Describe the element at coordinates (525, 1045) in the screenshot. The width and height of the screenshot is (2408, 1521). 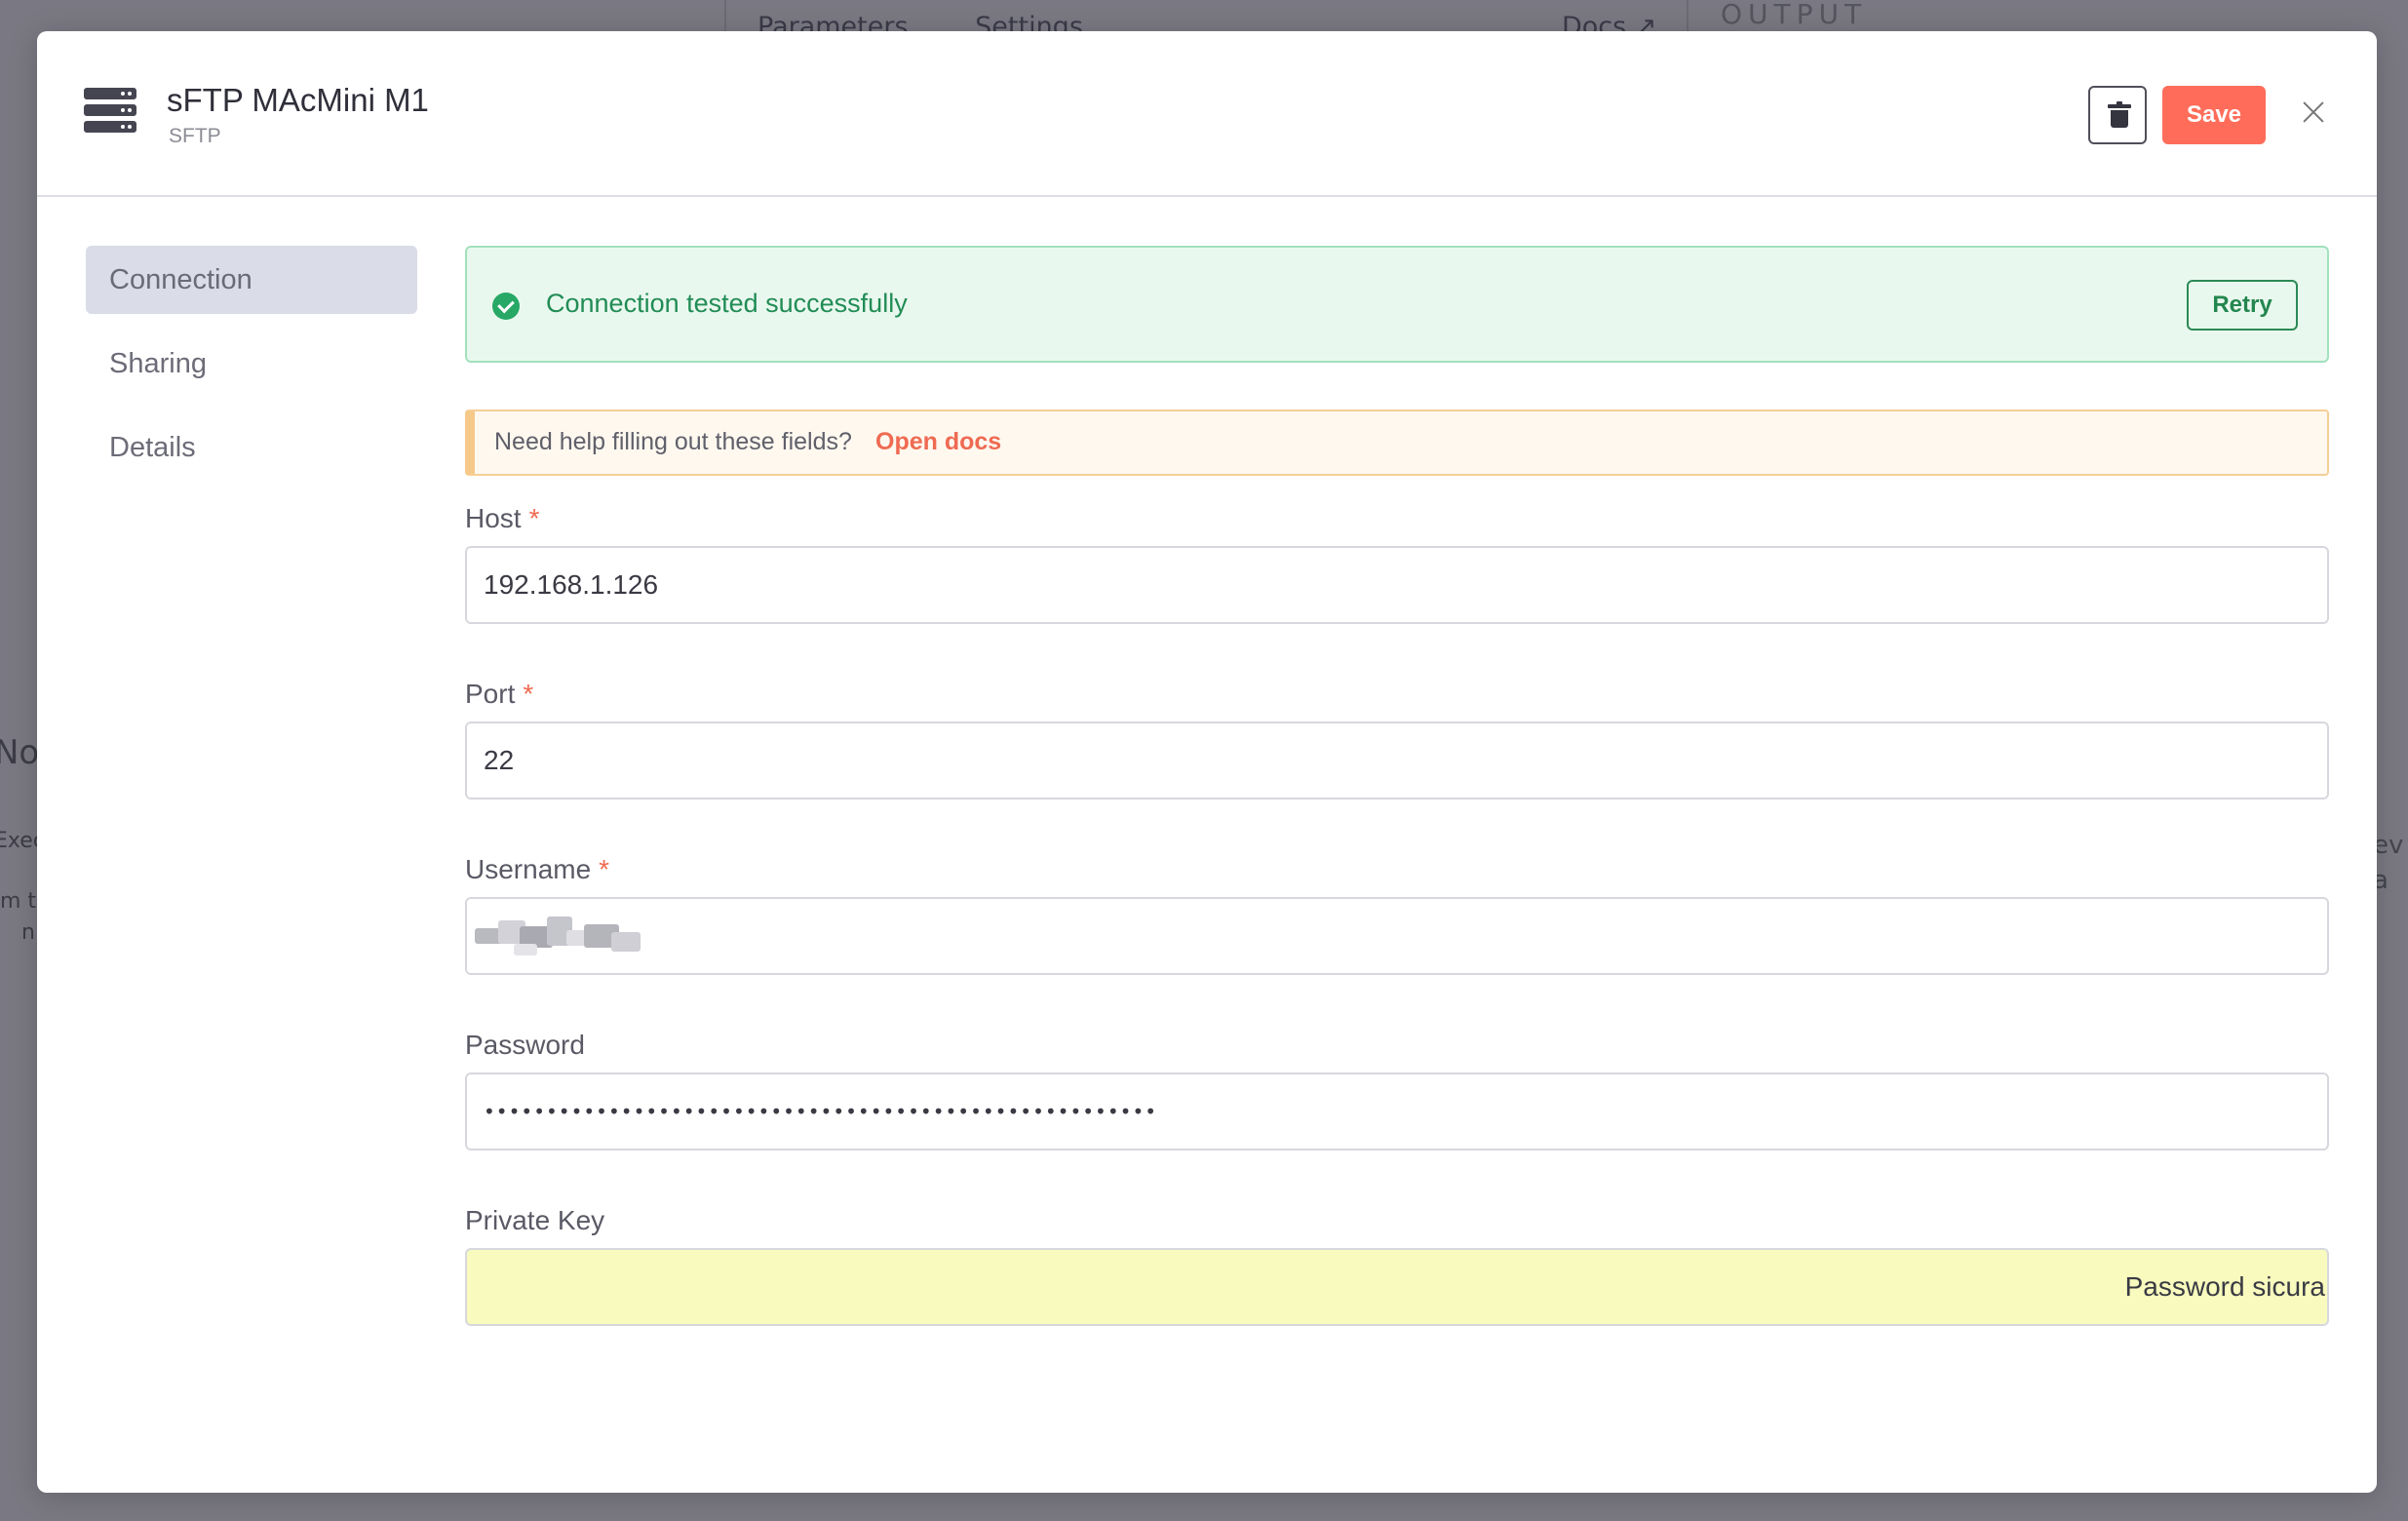
I see `password-label: Password` at that location.